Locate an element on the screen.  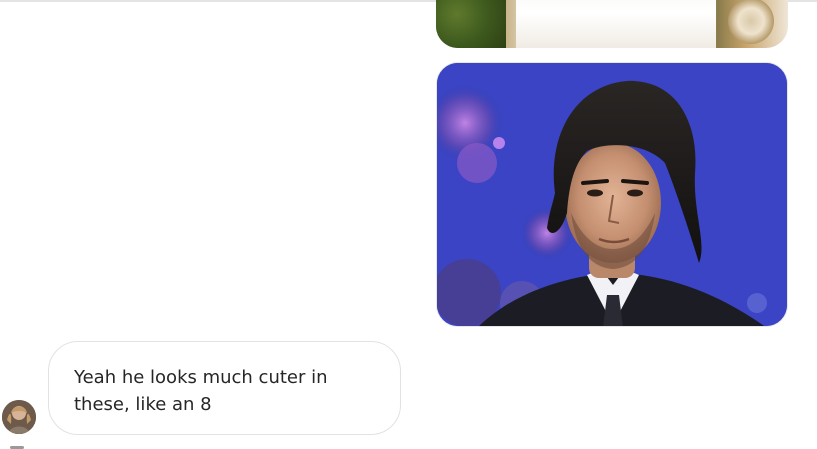
image-foliage is located at coordinates (471, 24).